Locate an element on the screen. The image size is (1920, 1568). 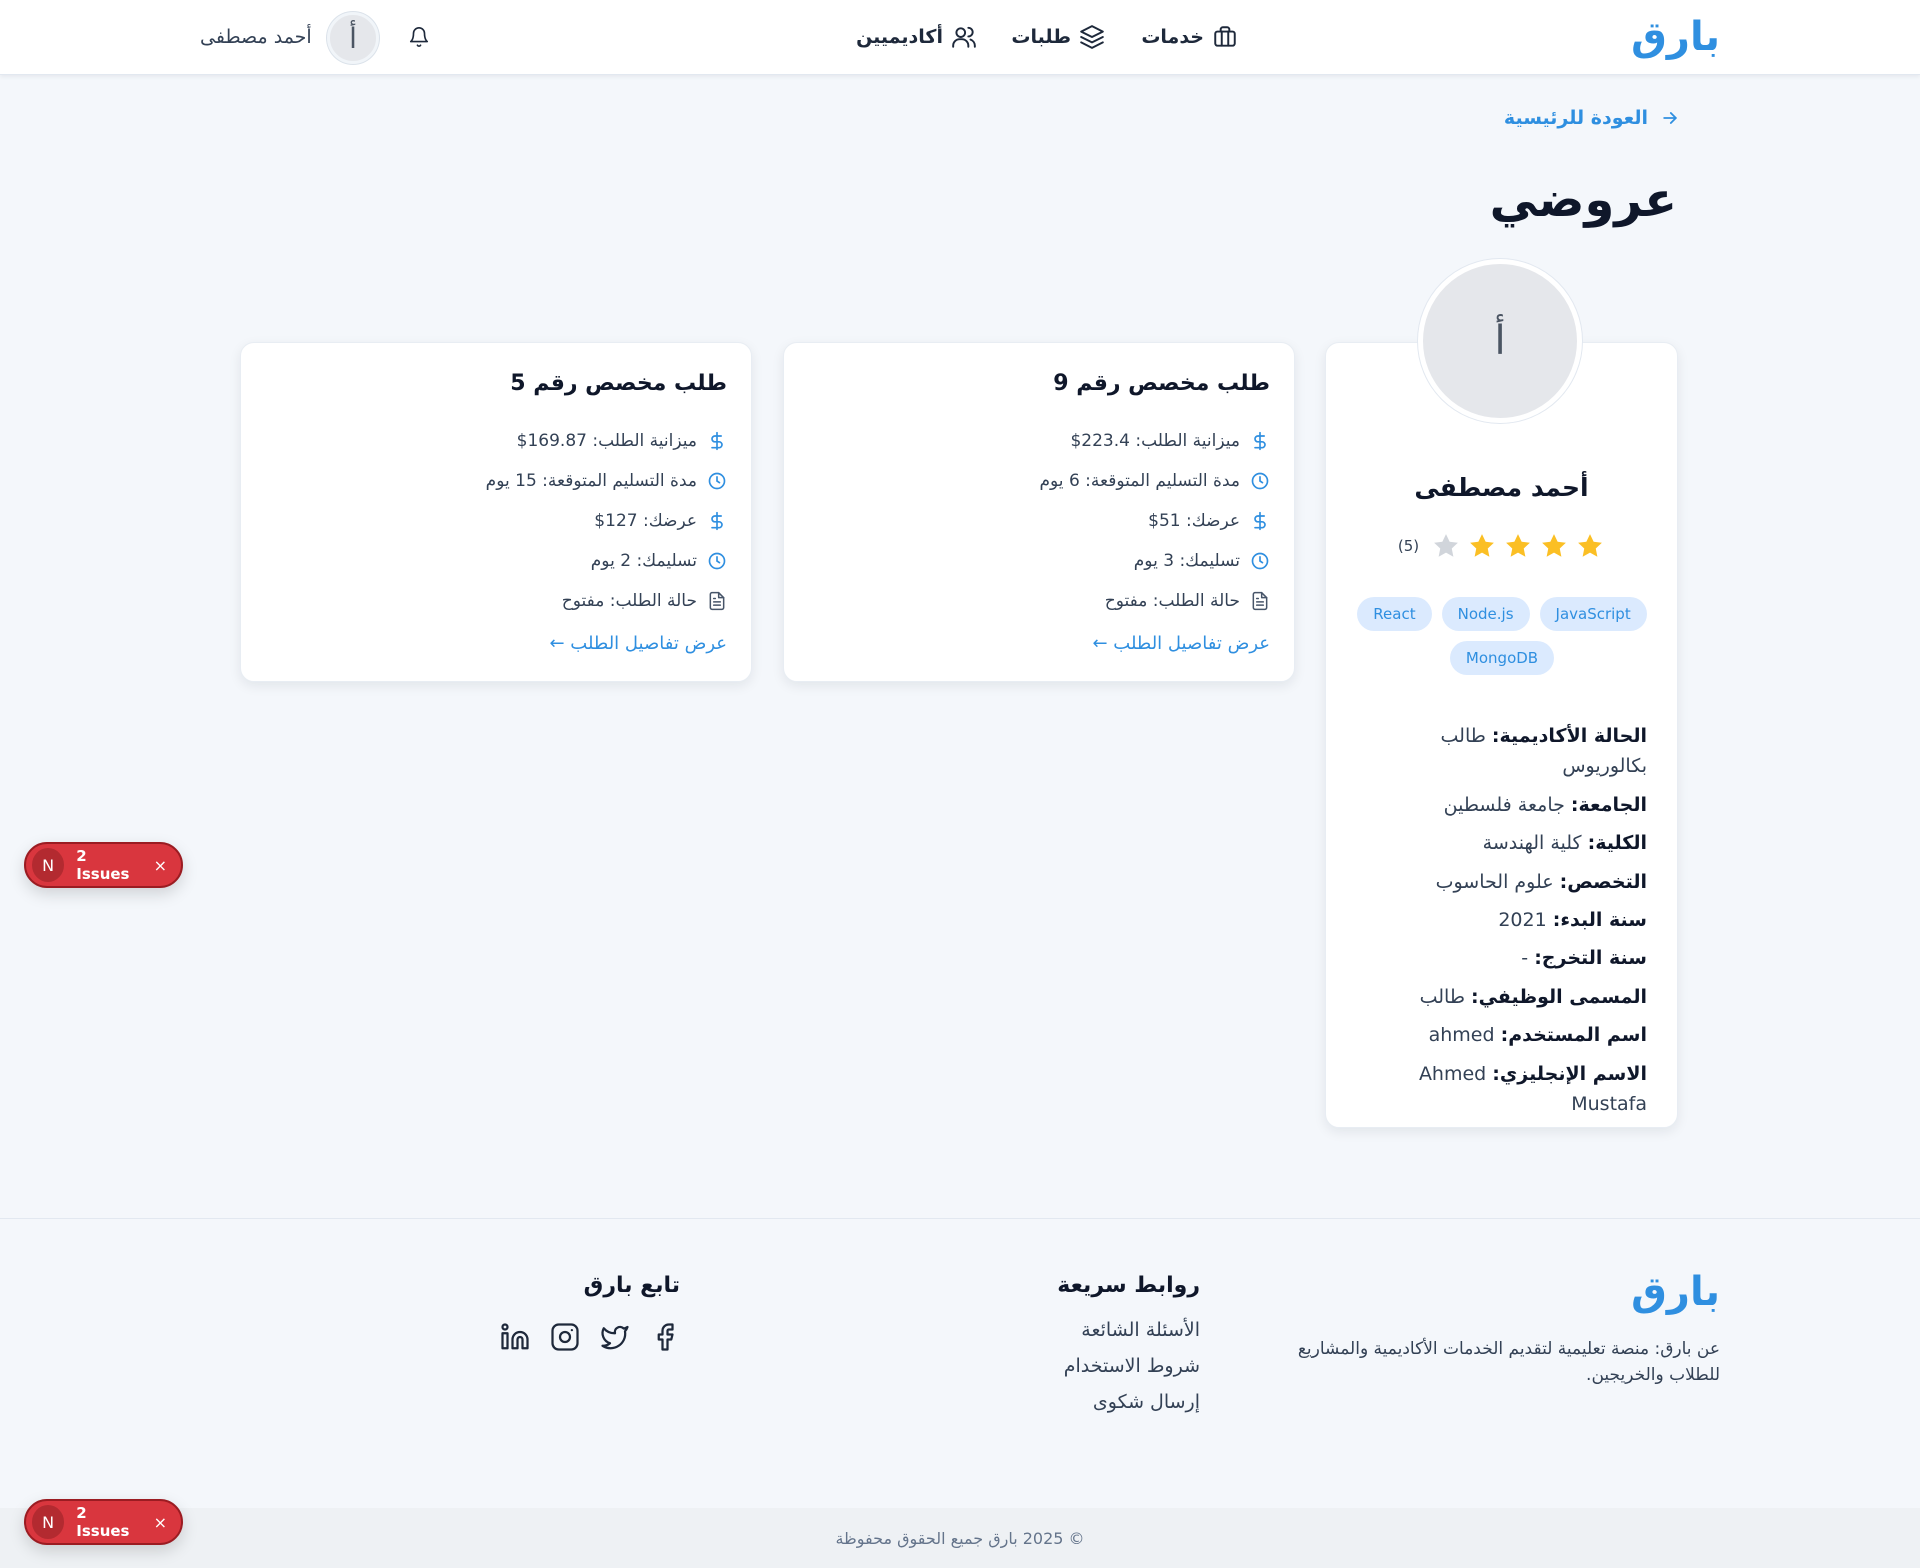
nav-academics: أكاديميين is located at coordinates (916, 37).